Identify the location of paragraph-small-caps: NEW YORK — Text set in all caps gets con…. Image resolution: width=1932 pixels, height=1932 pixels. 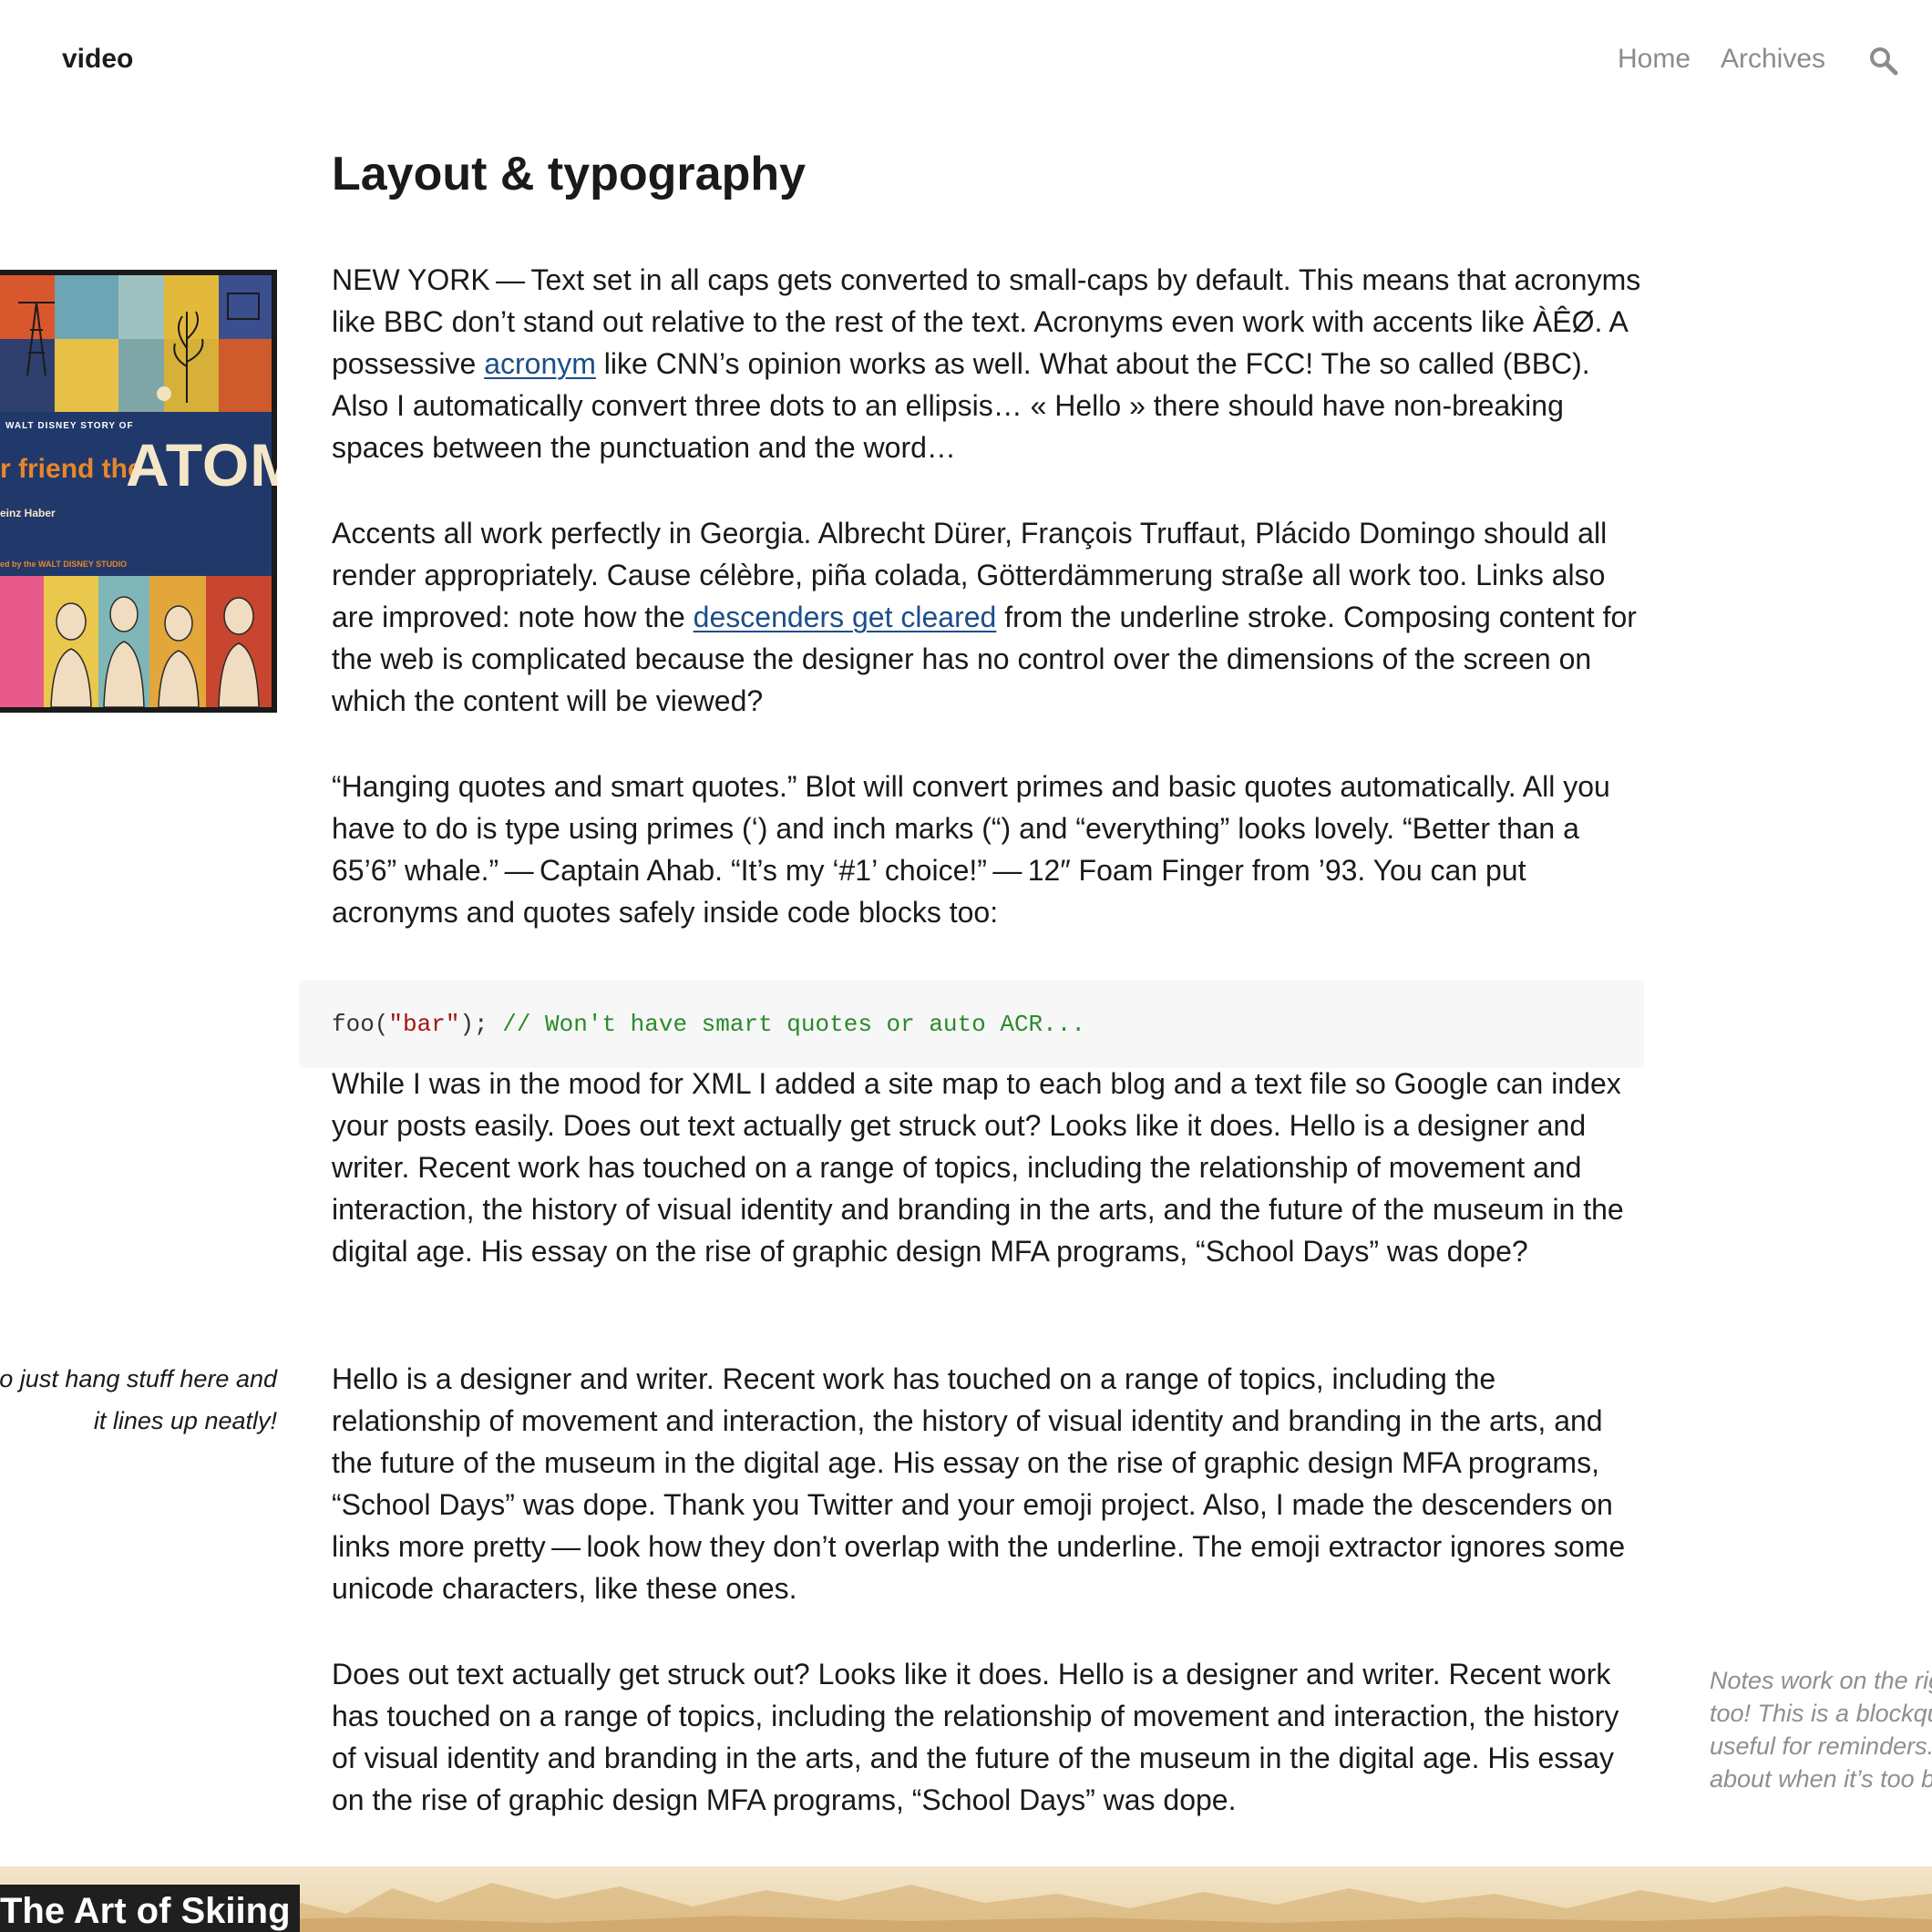
(988, 363).